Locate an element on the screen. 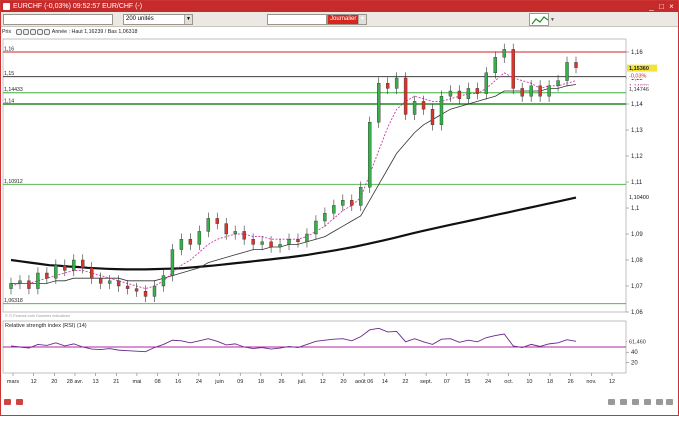 The width and height of the screenshot is (679, 422). x-tick-label: 10 is located at coordinates (529, 382).